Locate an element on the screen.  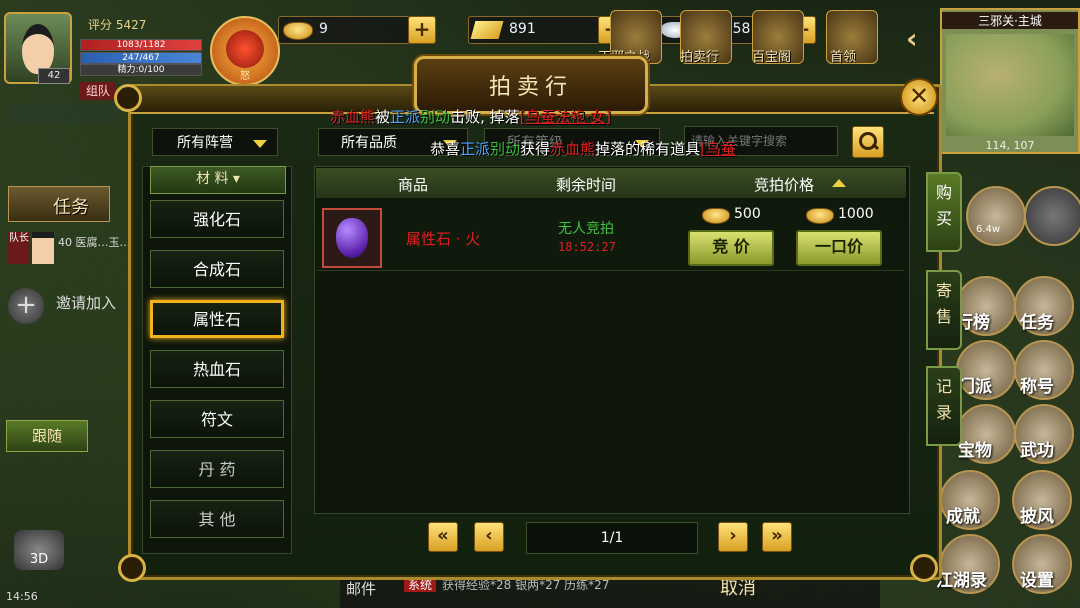
rage-icon is located at coordinates (245, 49).